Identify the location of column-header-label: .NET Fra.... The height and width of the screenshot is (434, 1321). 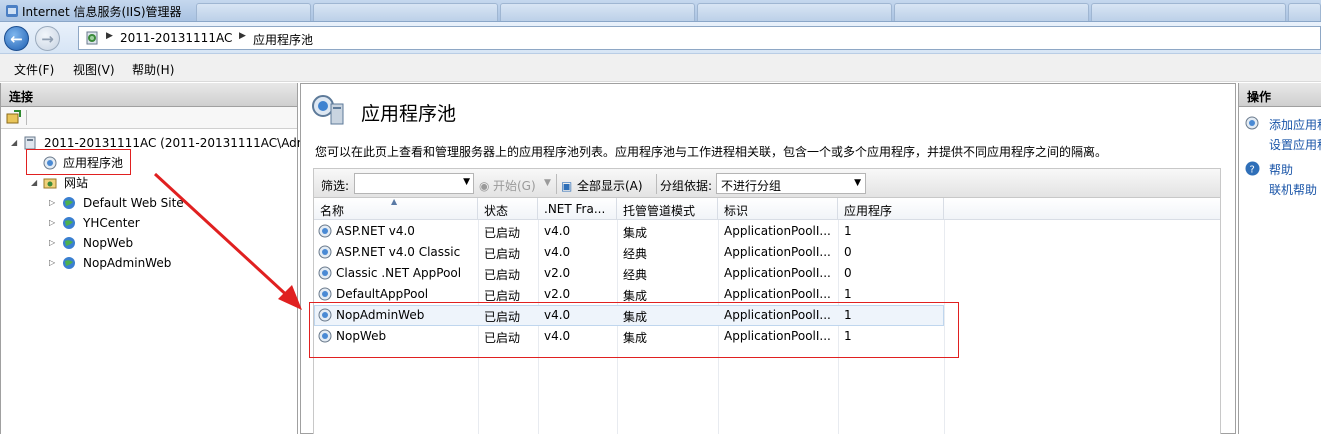
(575, 209).